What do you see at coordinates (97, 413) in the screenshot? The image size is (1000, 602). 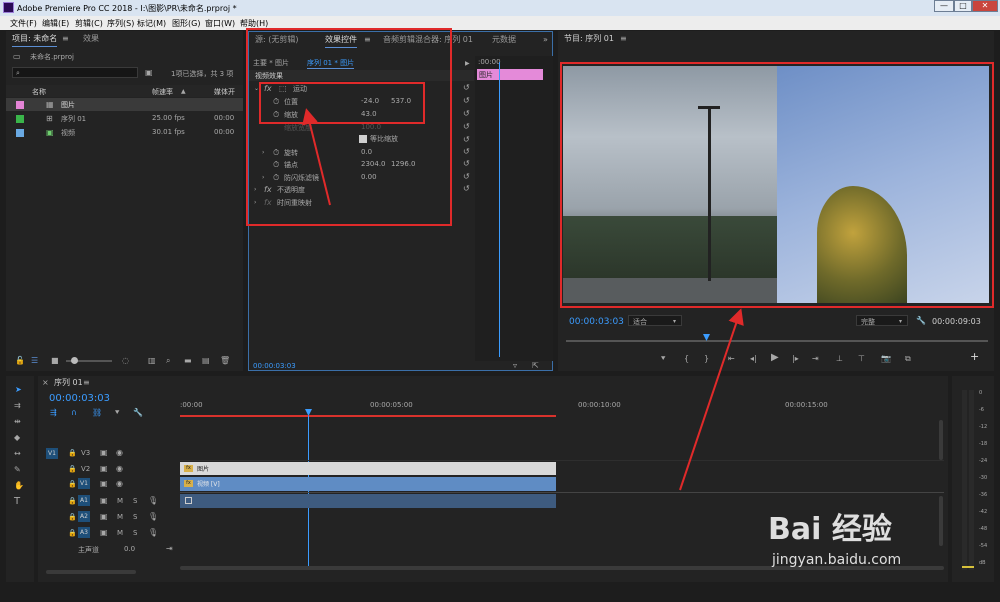 I see `linked-selection-icon: ⛓` at bounding box center [97, 413].